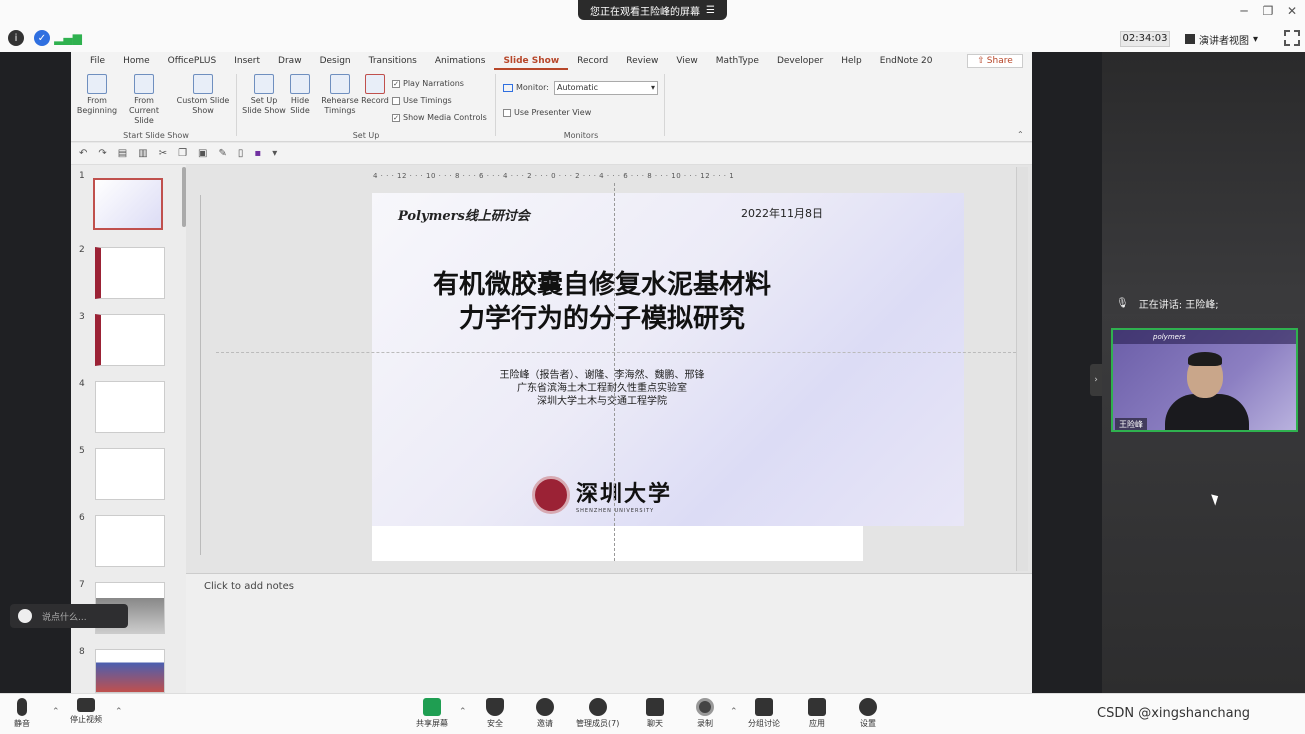 Image resolution: width=1305 pixels, height=734 pixels. What do you see at coordinates (1292, 38) in the screenshot?
I see `fullscreen-icon` at bounding box center [1292, 38].